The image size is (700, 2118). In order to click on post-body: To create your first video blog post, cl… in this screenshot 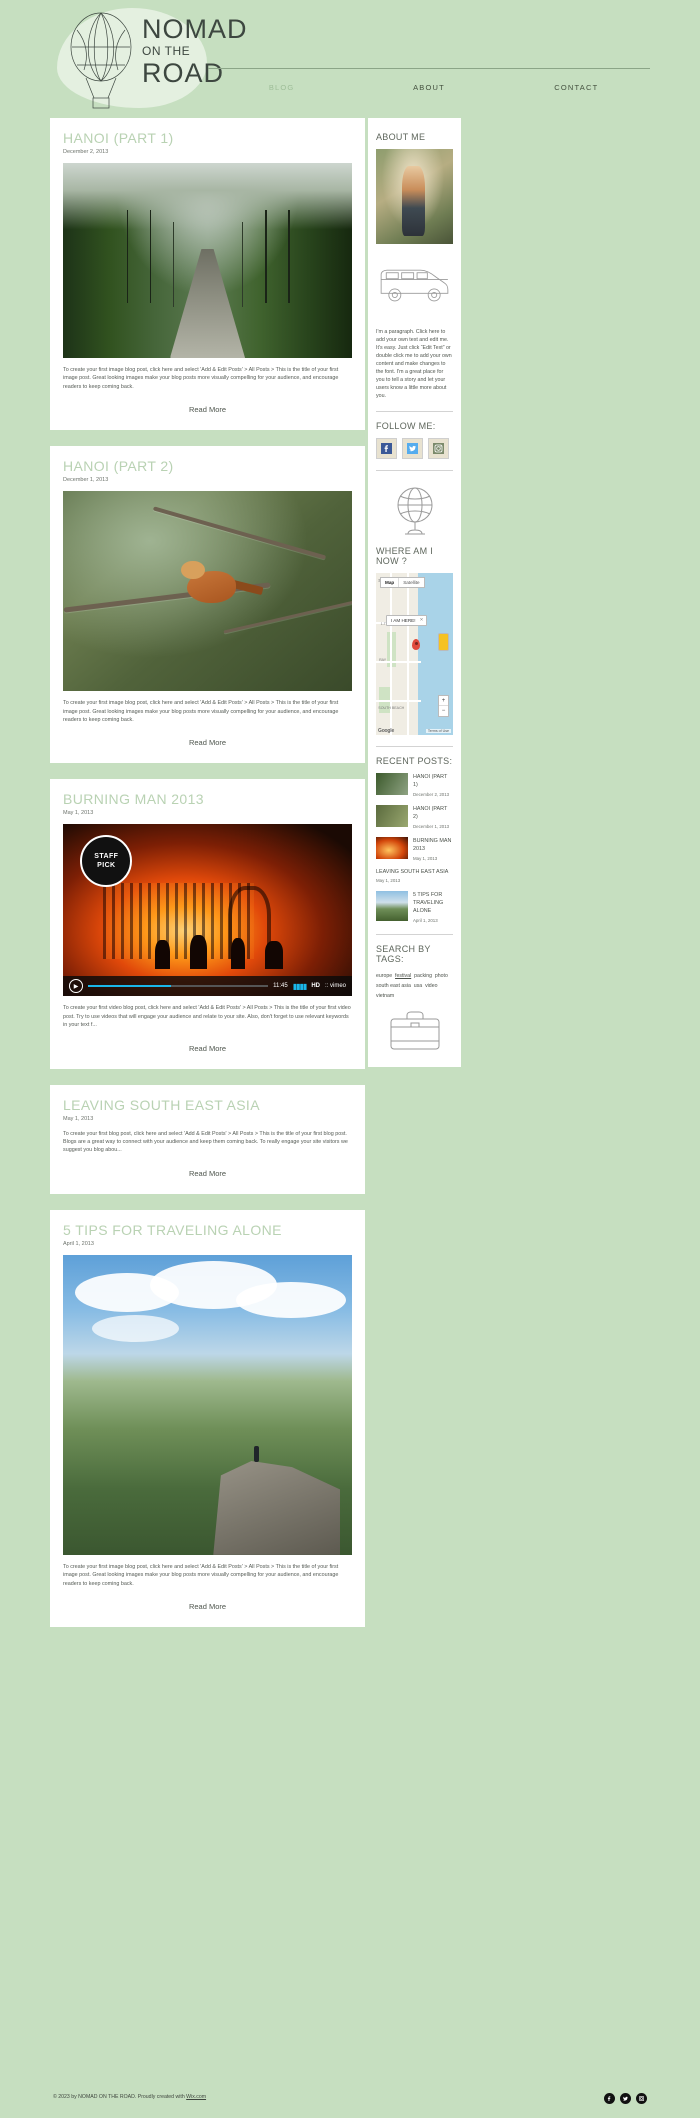, I will do `click(207, 1017)`.